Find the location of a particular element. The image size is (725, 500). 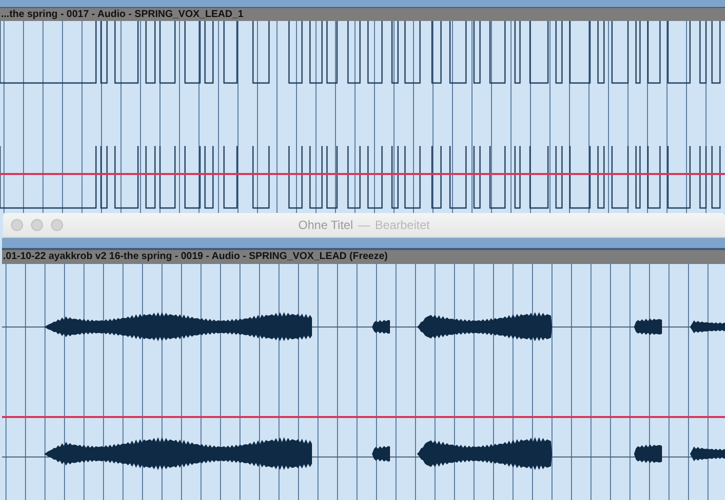

minimize-button is located at coordinates (37, 225).